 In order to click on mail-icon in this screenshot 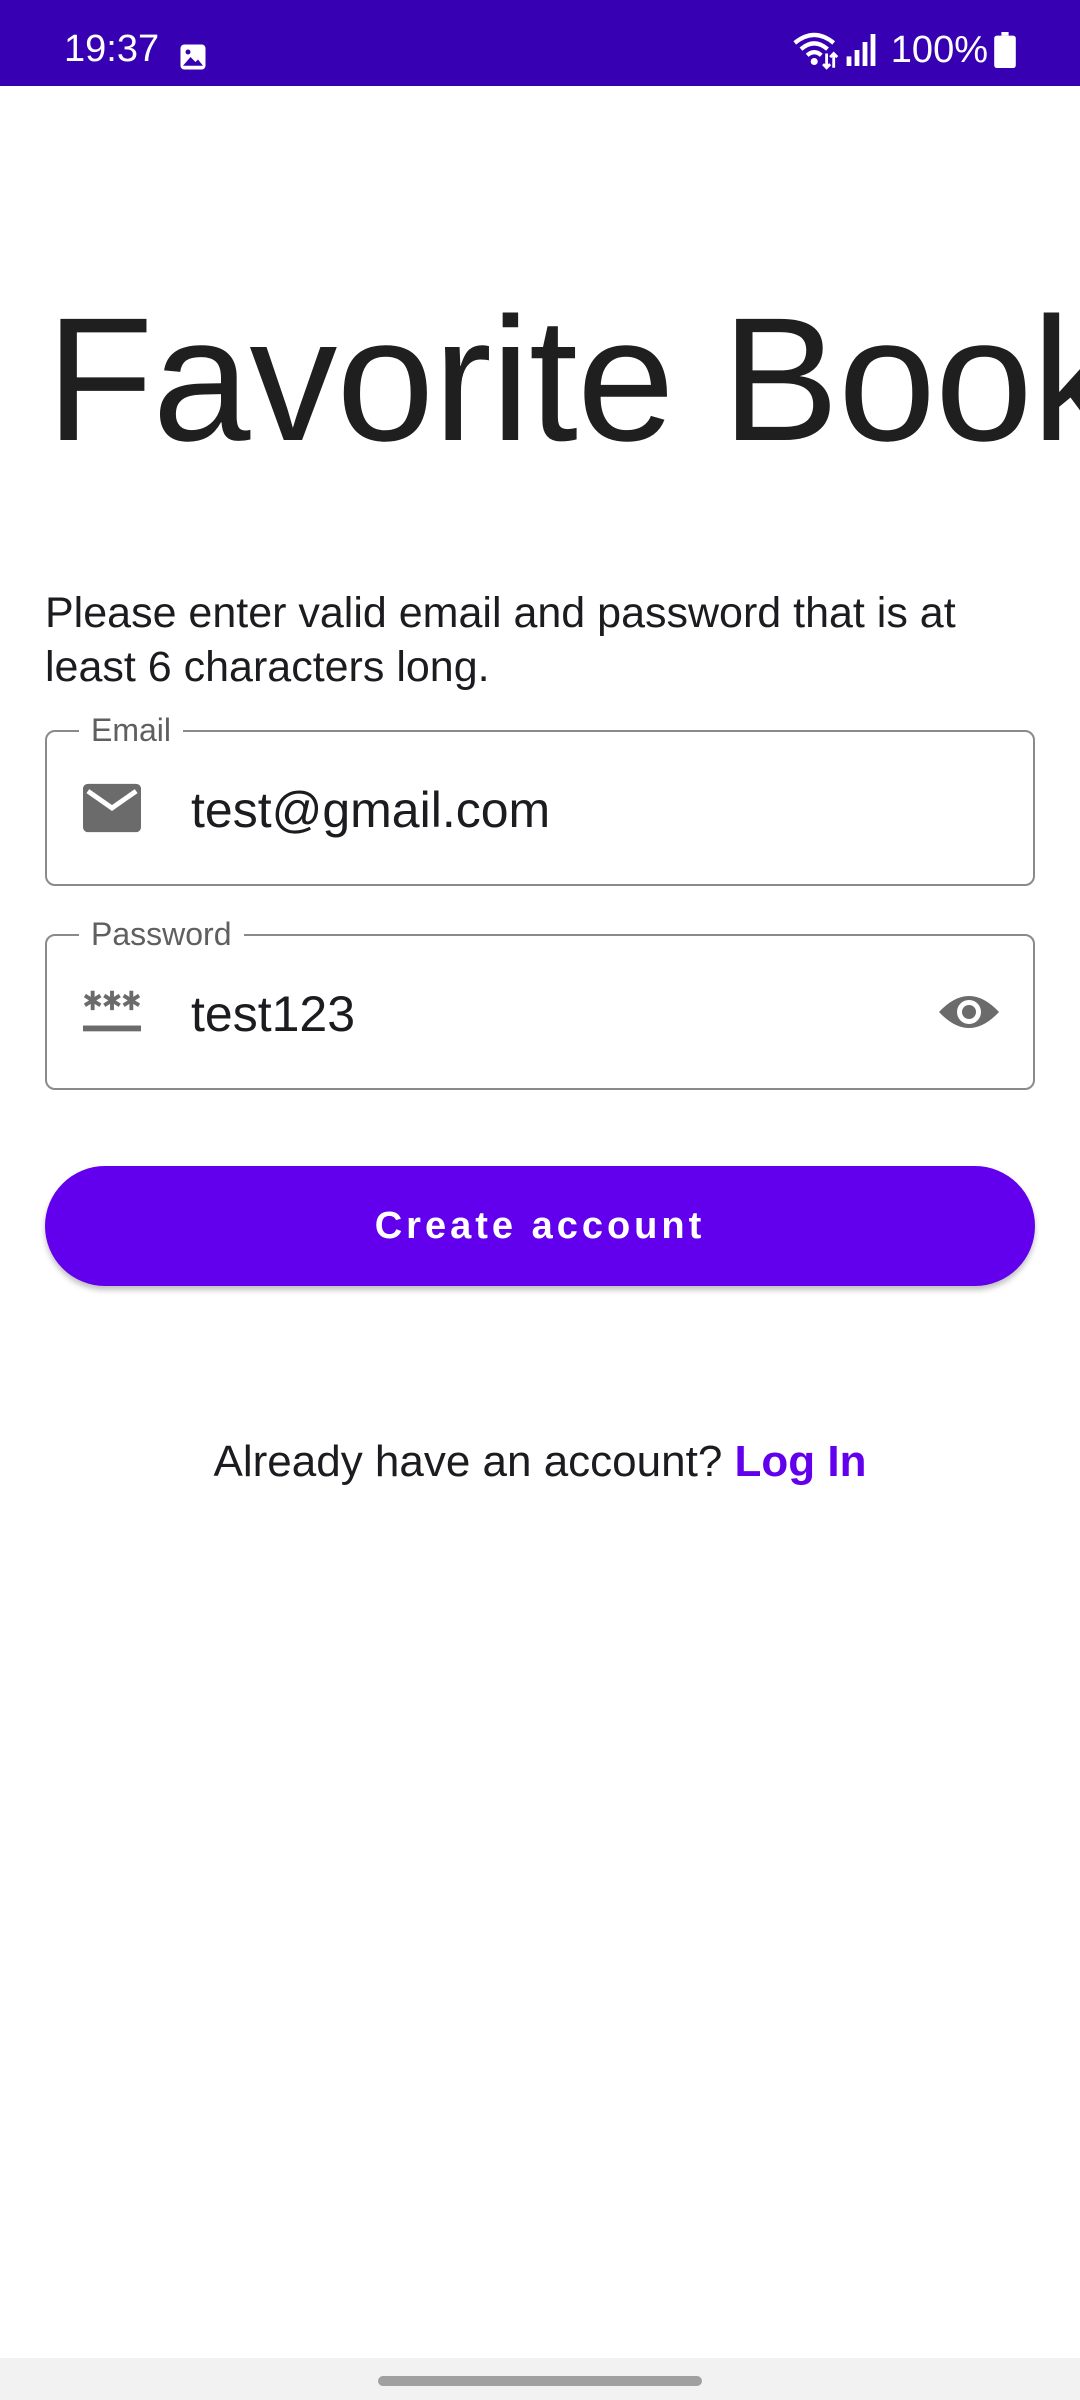, I will do `click(112, 808)`.